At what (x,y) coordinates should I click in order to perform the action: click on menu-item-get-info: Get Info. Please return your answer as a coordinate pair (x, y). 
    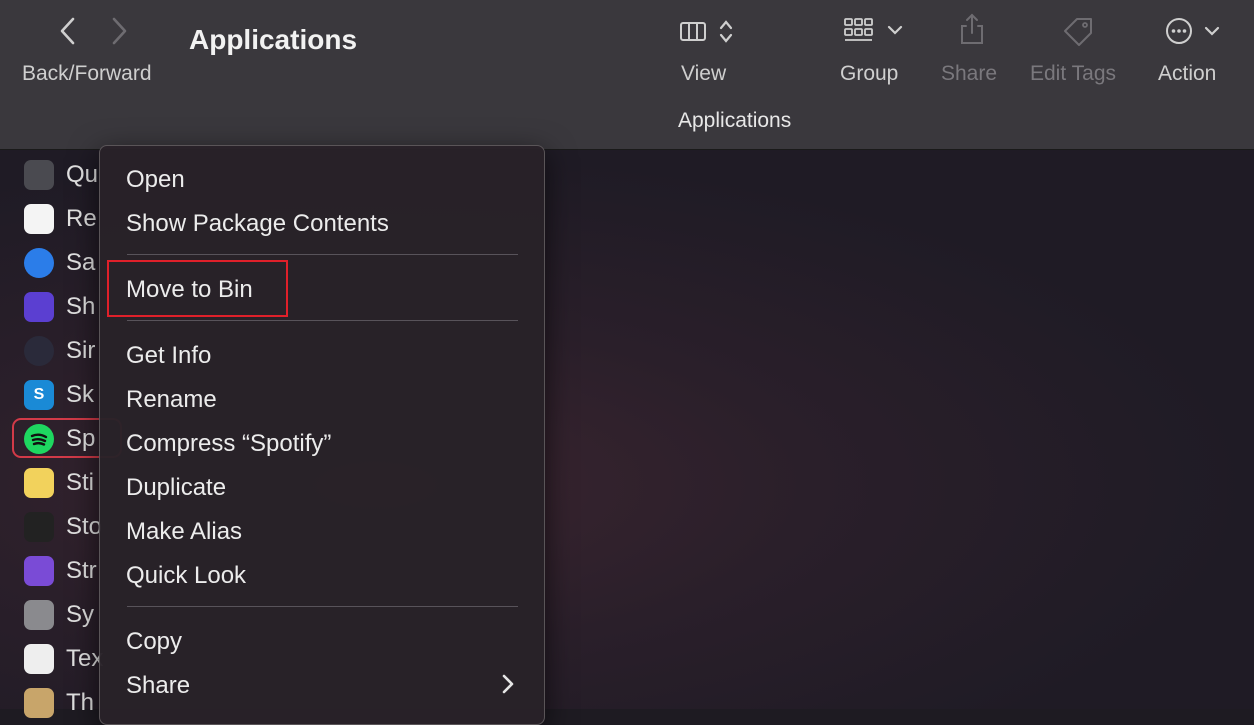
    Looking at the image, I should click on (168, 356).